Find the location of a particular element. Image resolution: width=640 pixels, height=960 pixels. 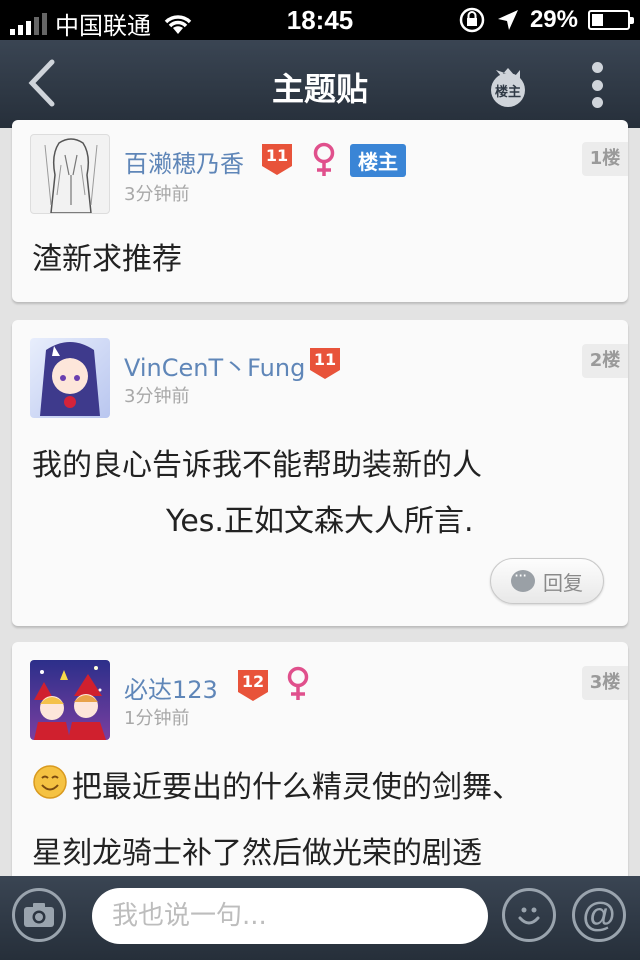

username: 百濑穂乃香 is located at coordinates (184, 161).